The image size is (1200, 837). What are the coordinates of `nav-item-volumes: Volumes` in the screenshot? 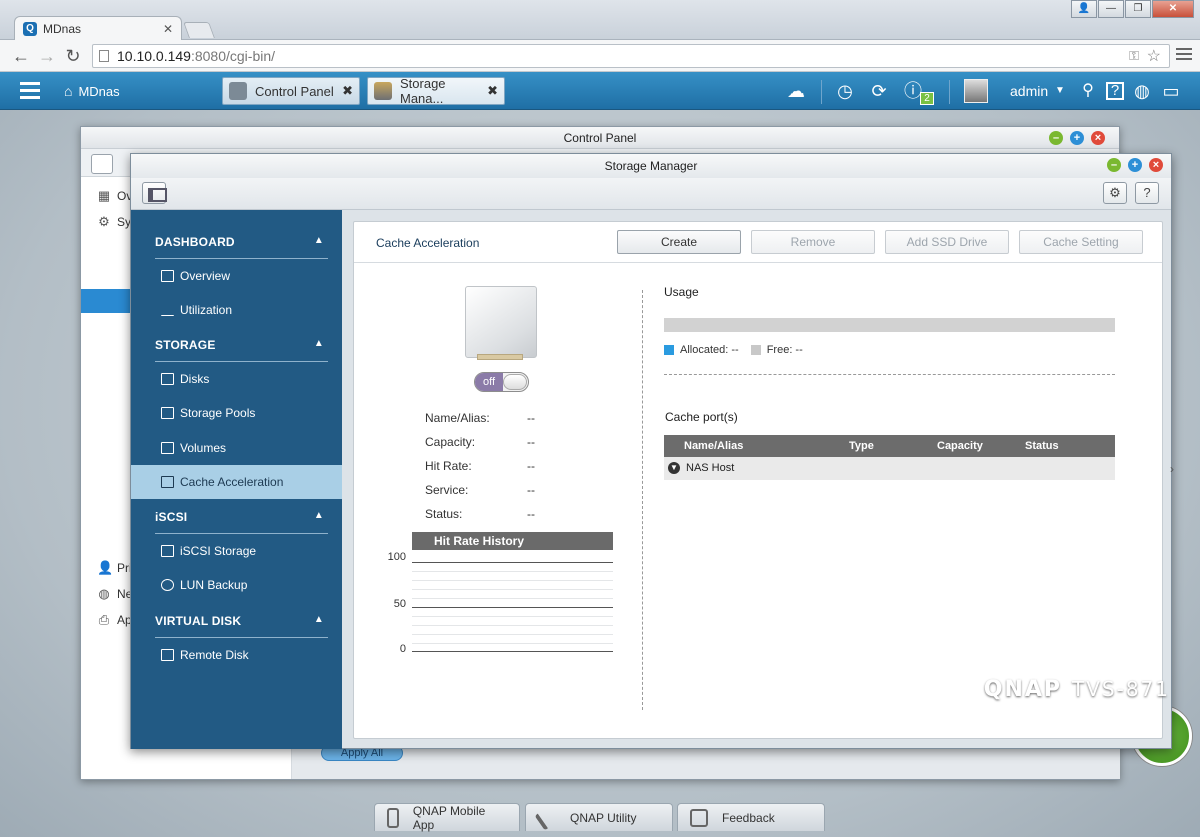 It's located at (236, 448).